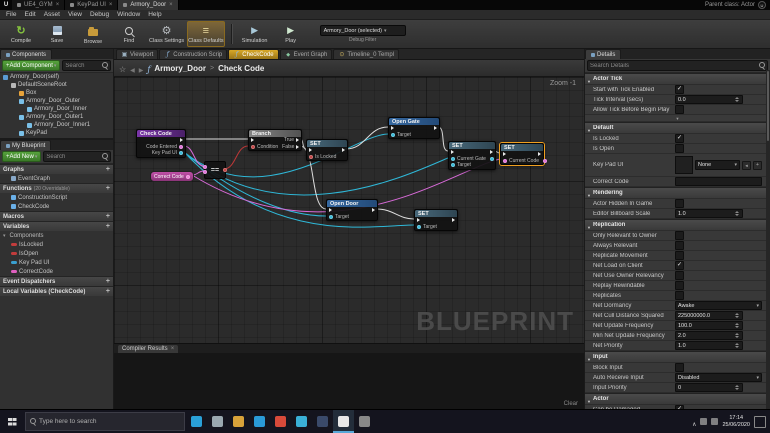  What do you see at coordinates (215, 170) in the screenshot?
I see `node-equals: ==` at bounding box center [215, 170].